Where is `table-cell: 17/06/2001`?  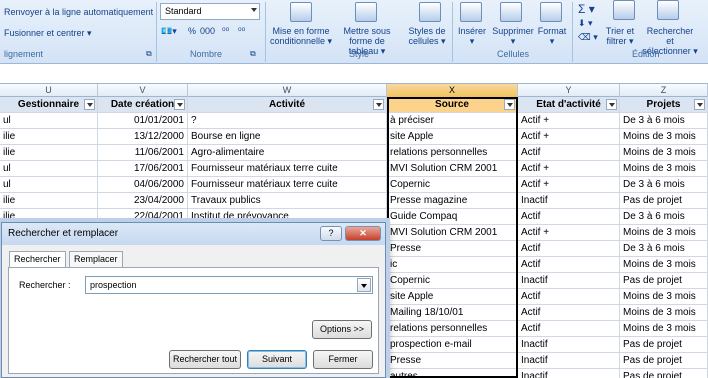
table-cell: 17/06/2001 is located at coordinates (143, 169).